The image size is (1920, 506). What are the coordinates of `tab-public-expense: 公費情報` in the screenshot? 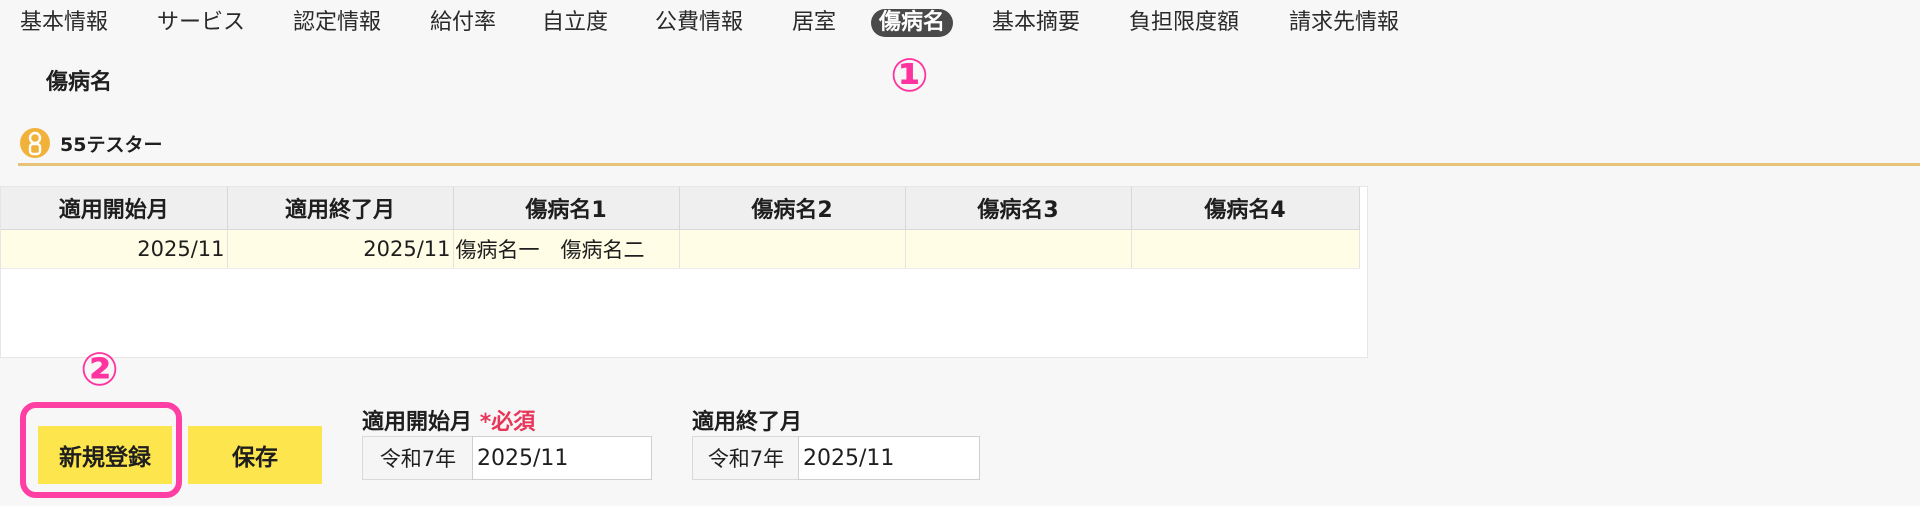 It's located at (699, 23).